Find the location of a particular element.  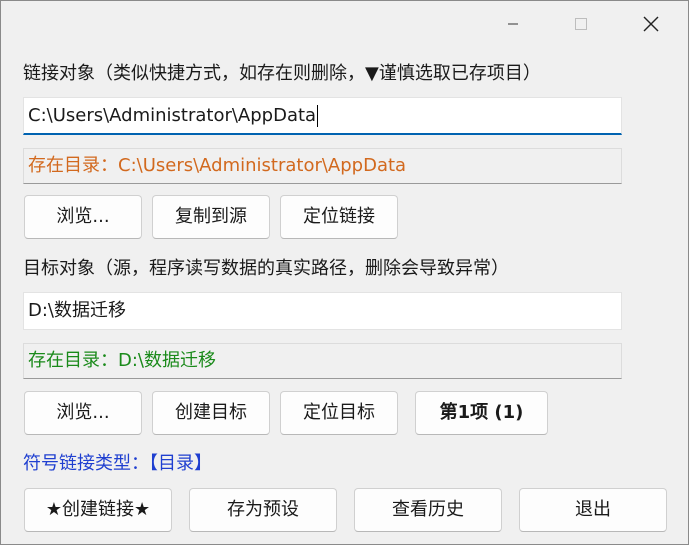

close-icon is located at coordinates (651, 24).